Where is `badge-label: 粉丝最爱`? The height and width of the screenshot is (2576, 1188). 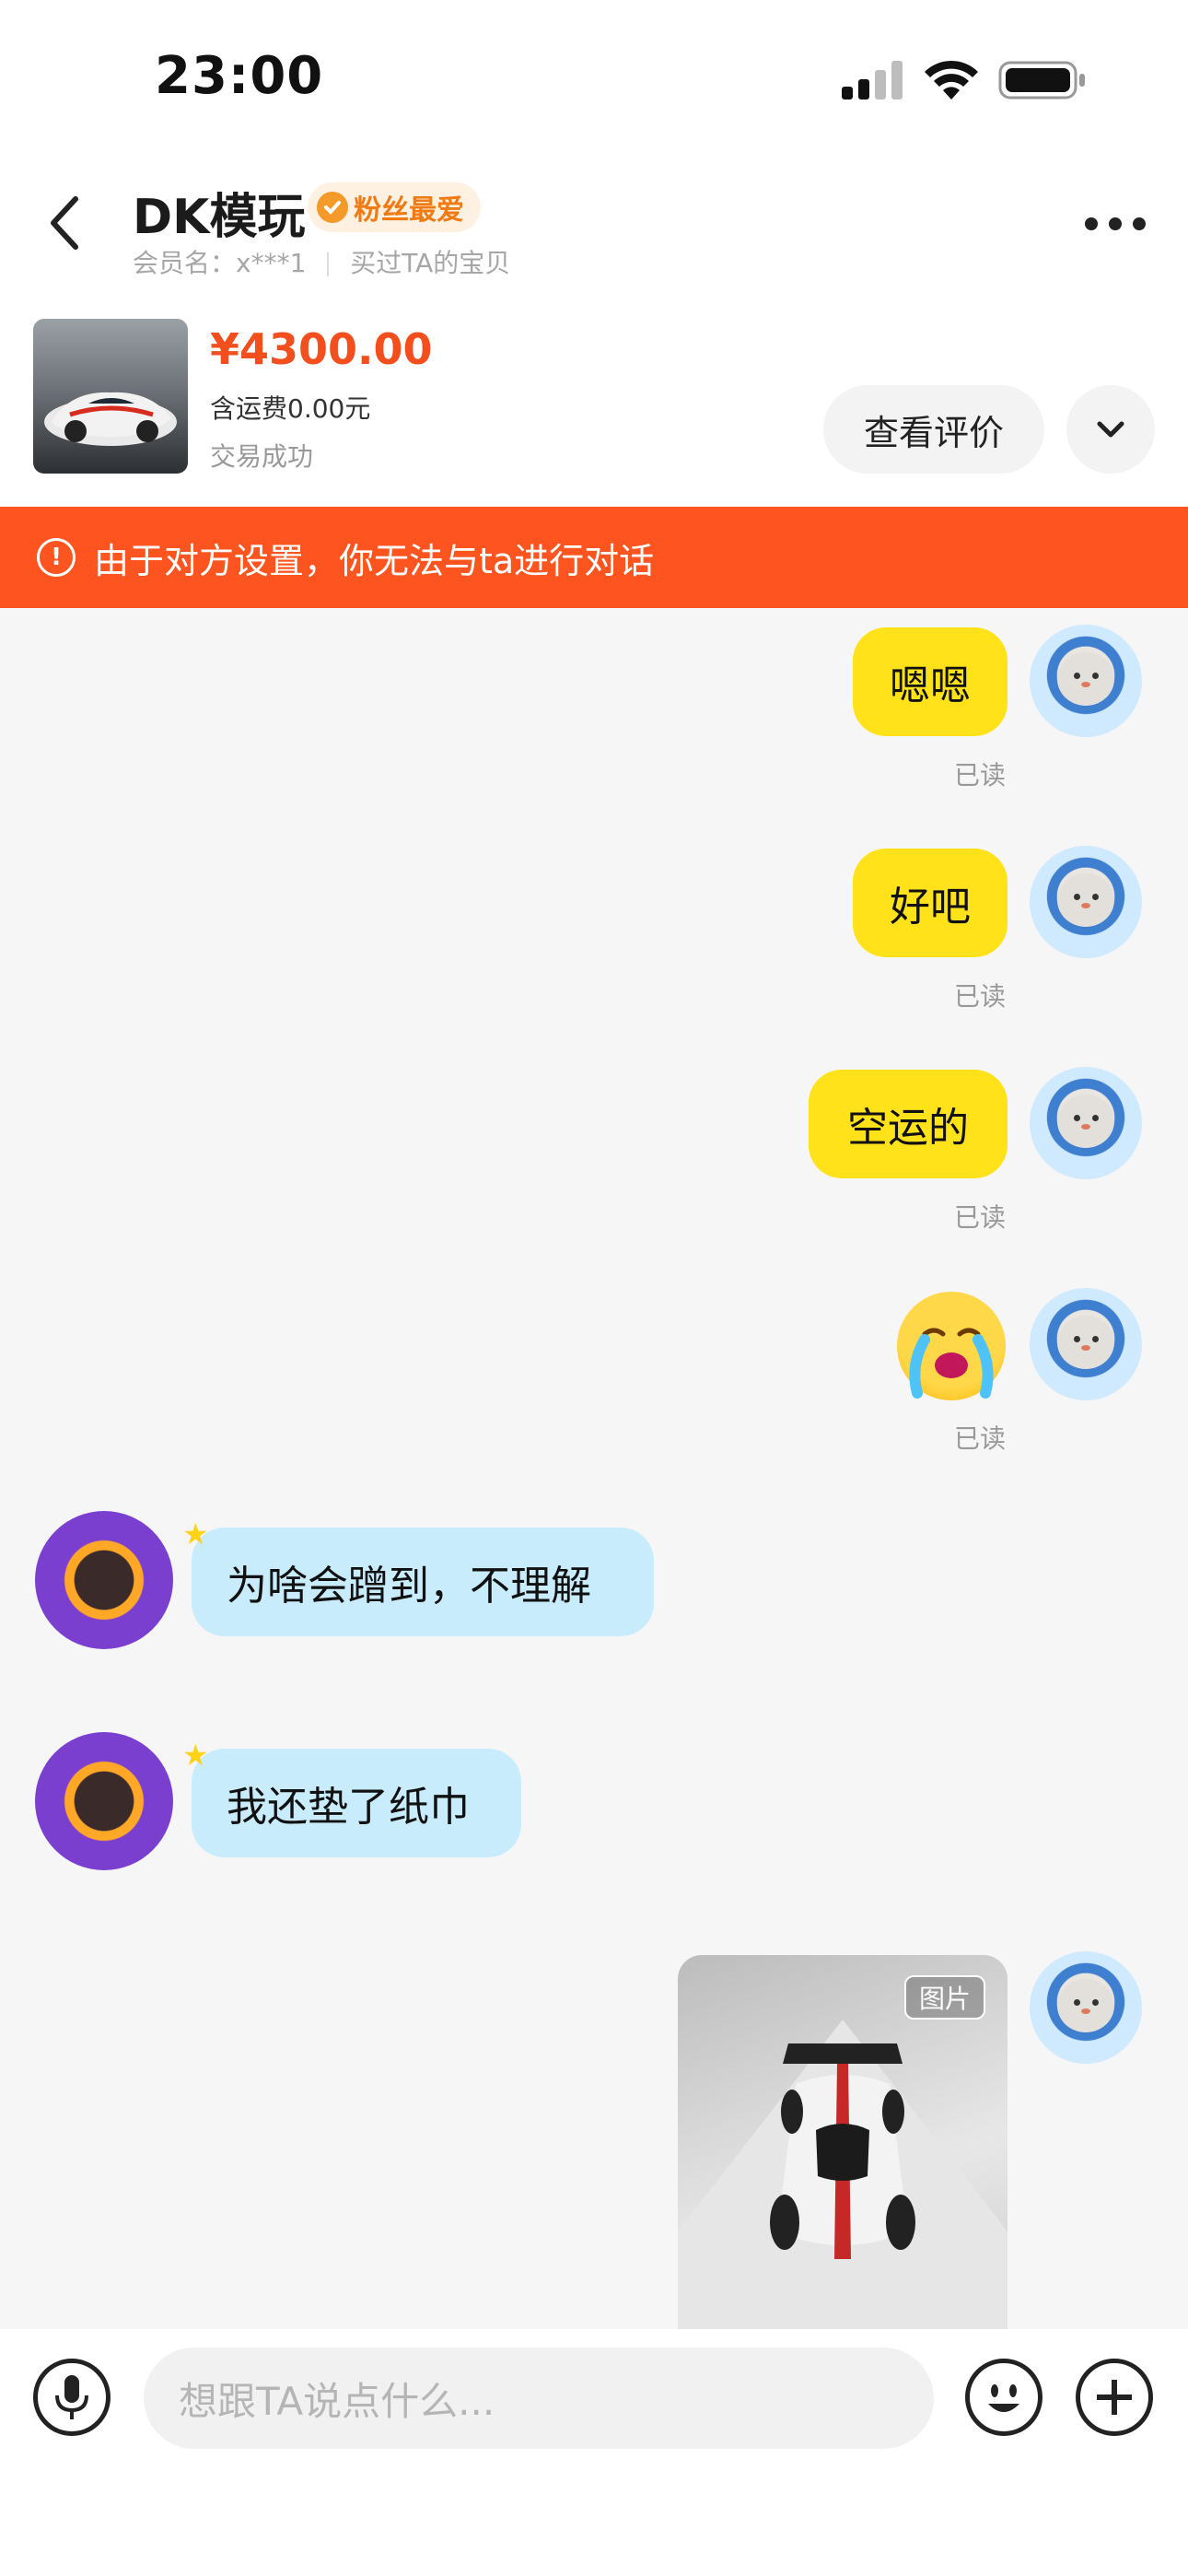
badge-label: 粉丝最爱 is located at coordinates (409, 211).